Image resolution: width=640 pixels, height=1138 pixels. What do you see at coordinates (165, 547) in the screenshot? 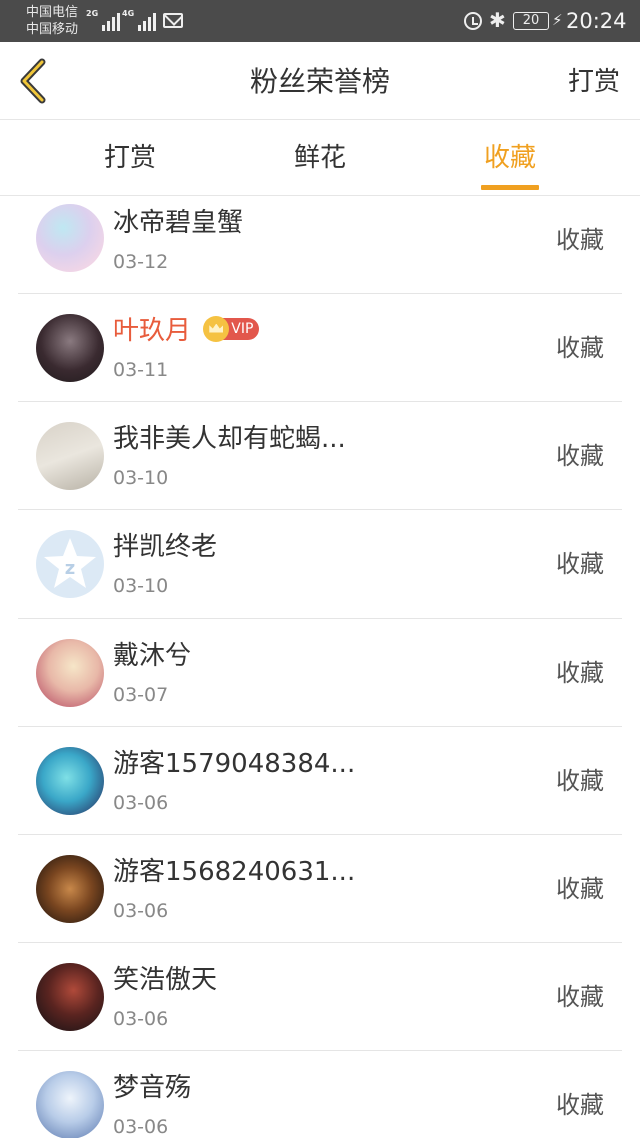
I see `user-name: 拌凯终老` at bounding box center [165, 547].